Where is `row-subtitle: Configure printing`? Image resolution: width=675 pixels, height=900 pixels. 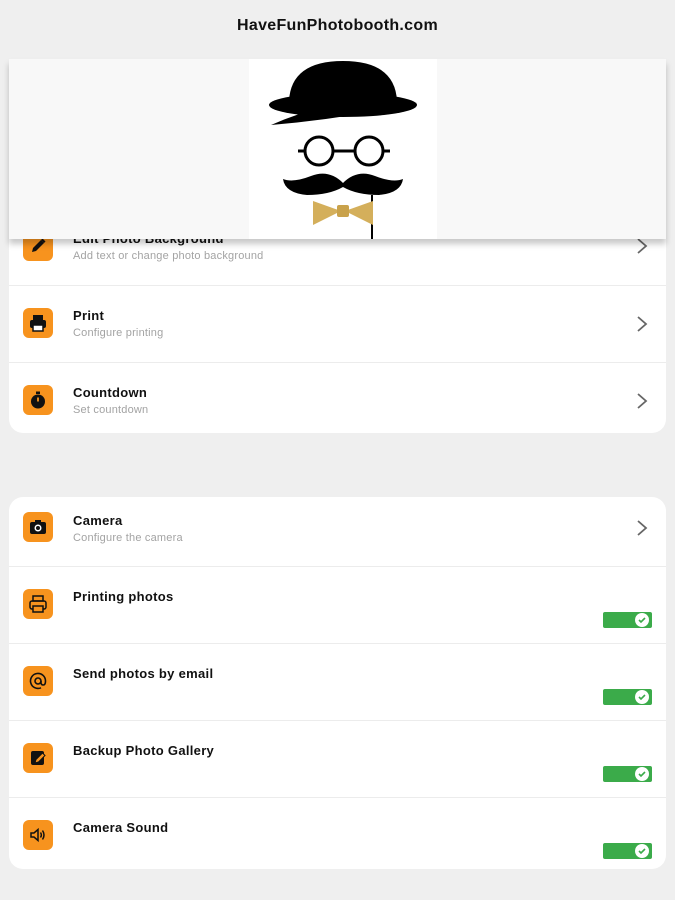
row-subtitle: Configure printing is located at coordinates (118, 333).